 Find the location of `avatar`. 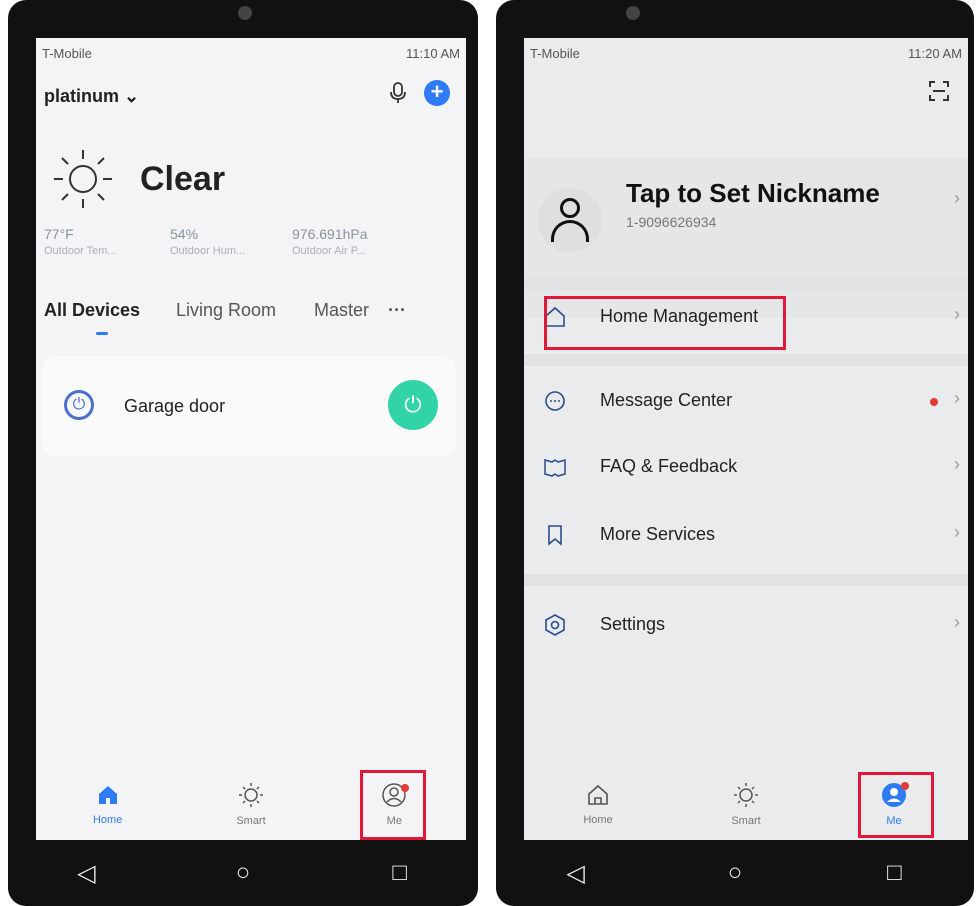

avatar is located at coordinates (570, 220).